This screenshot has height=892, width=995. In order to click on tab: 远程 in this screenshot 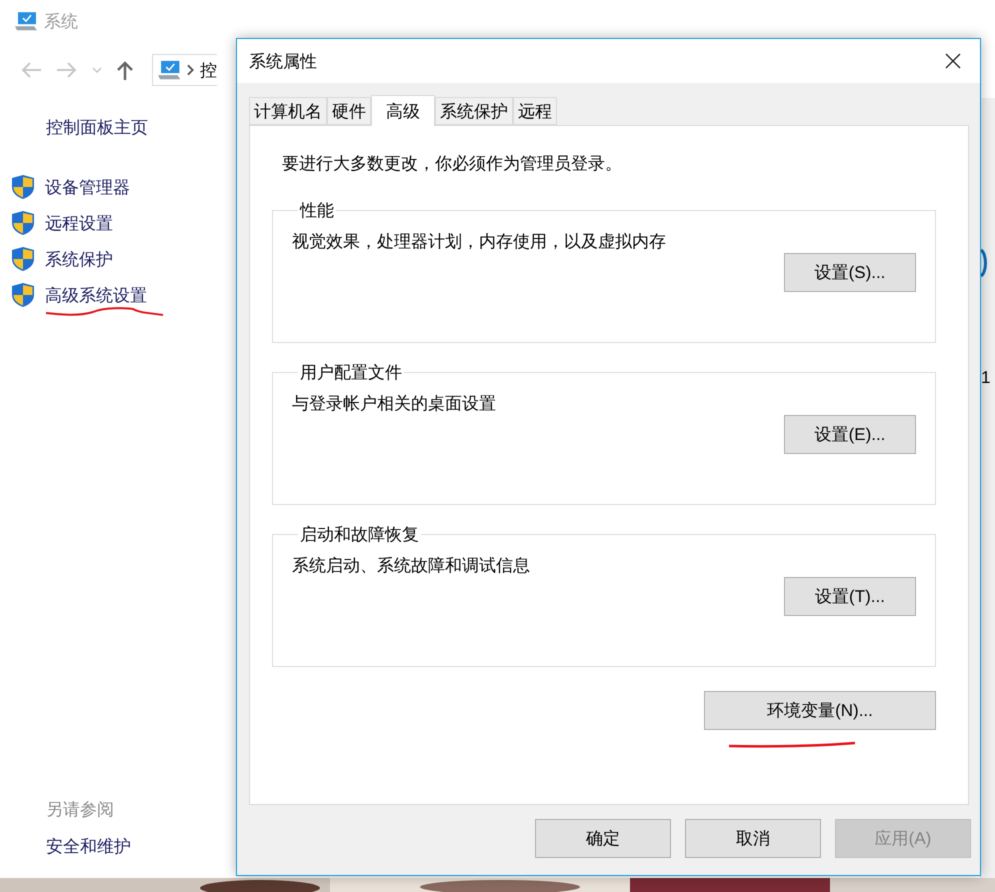, I will do `click(535, 111)`.